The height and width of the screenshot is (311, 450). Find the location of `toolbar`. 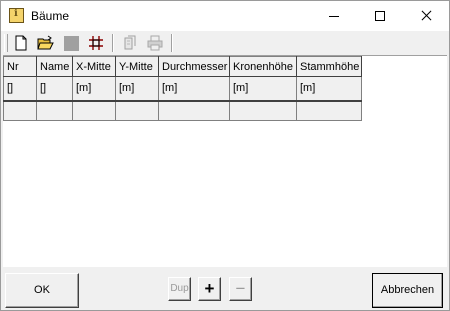

toolbar is located at coordinates (225, 43).